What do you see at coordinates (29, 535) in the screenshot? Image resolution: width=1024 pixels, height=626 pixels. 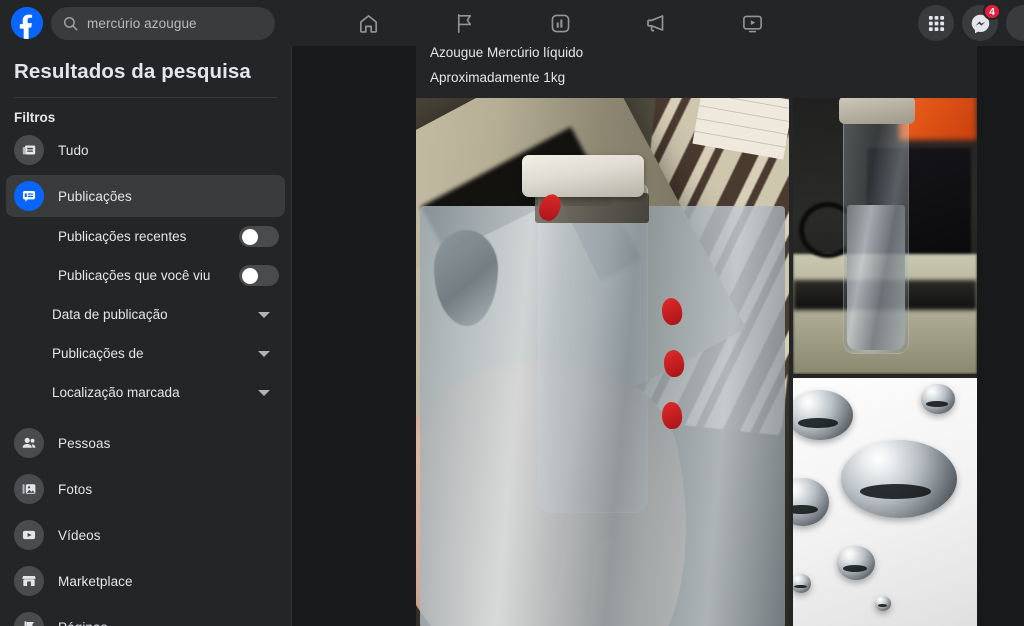 I see `video-icon` at bounding box center [29, 535].